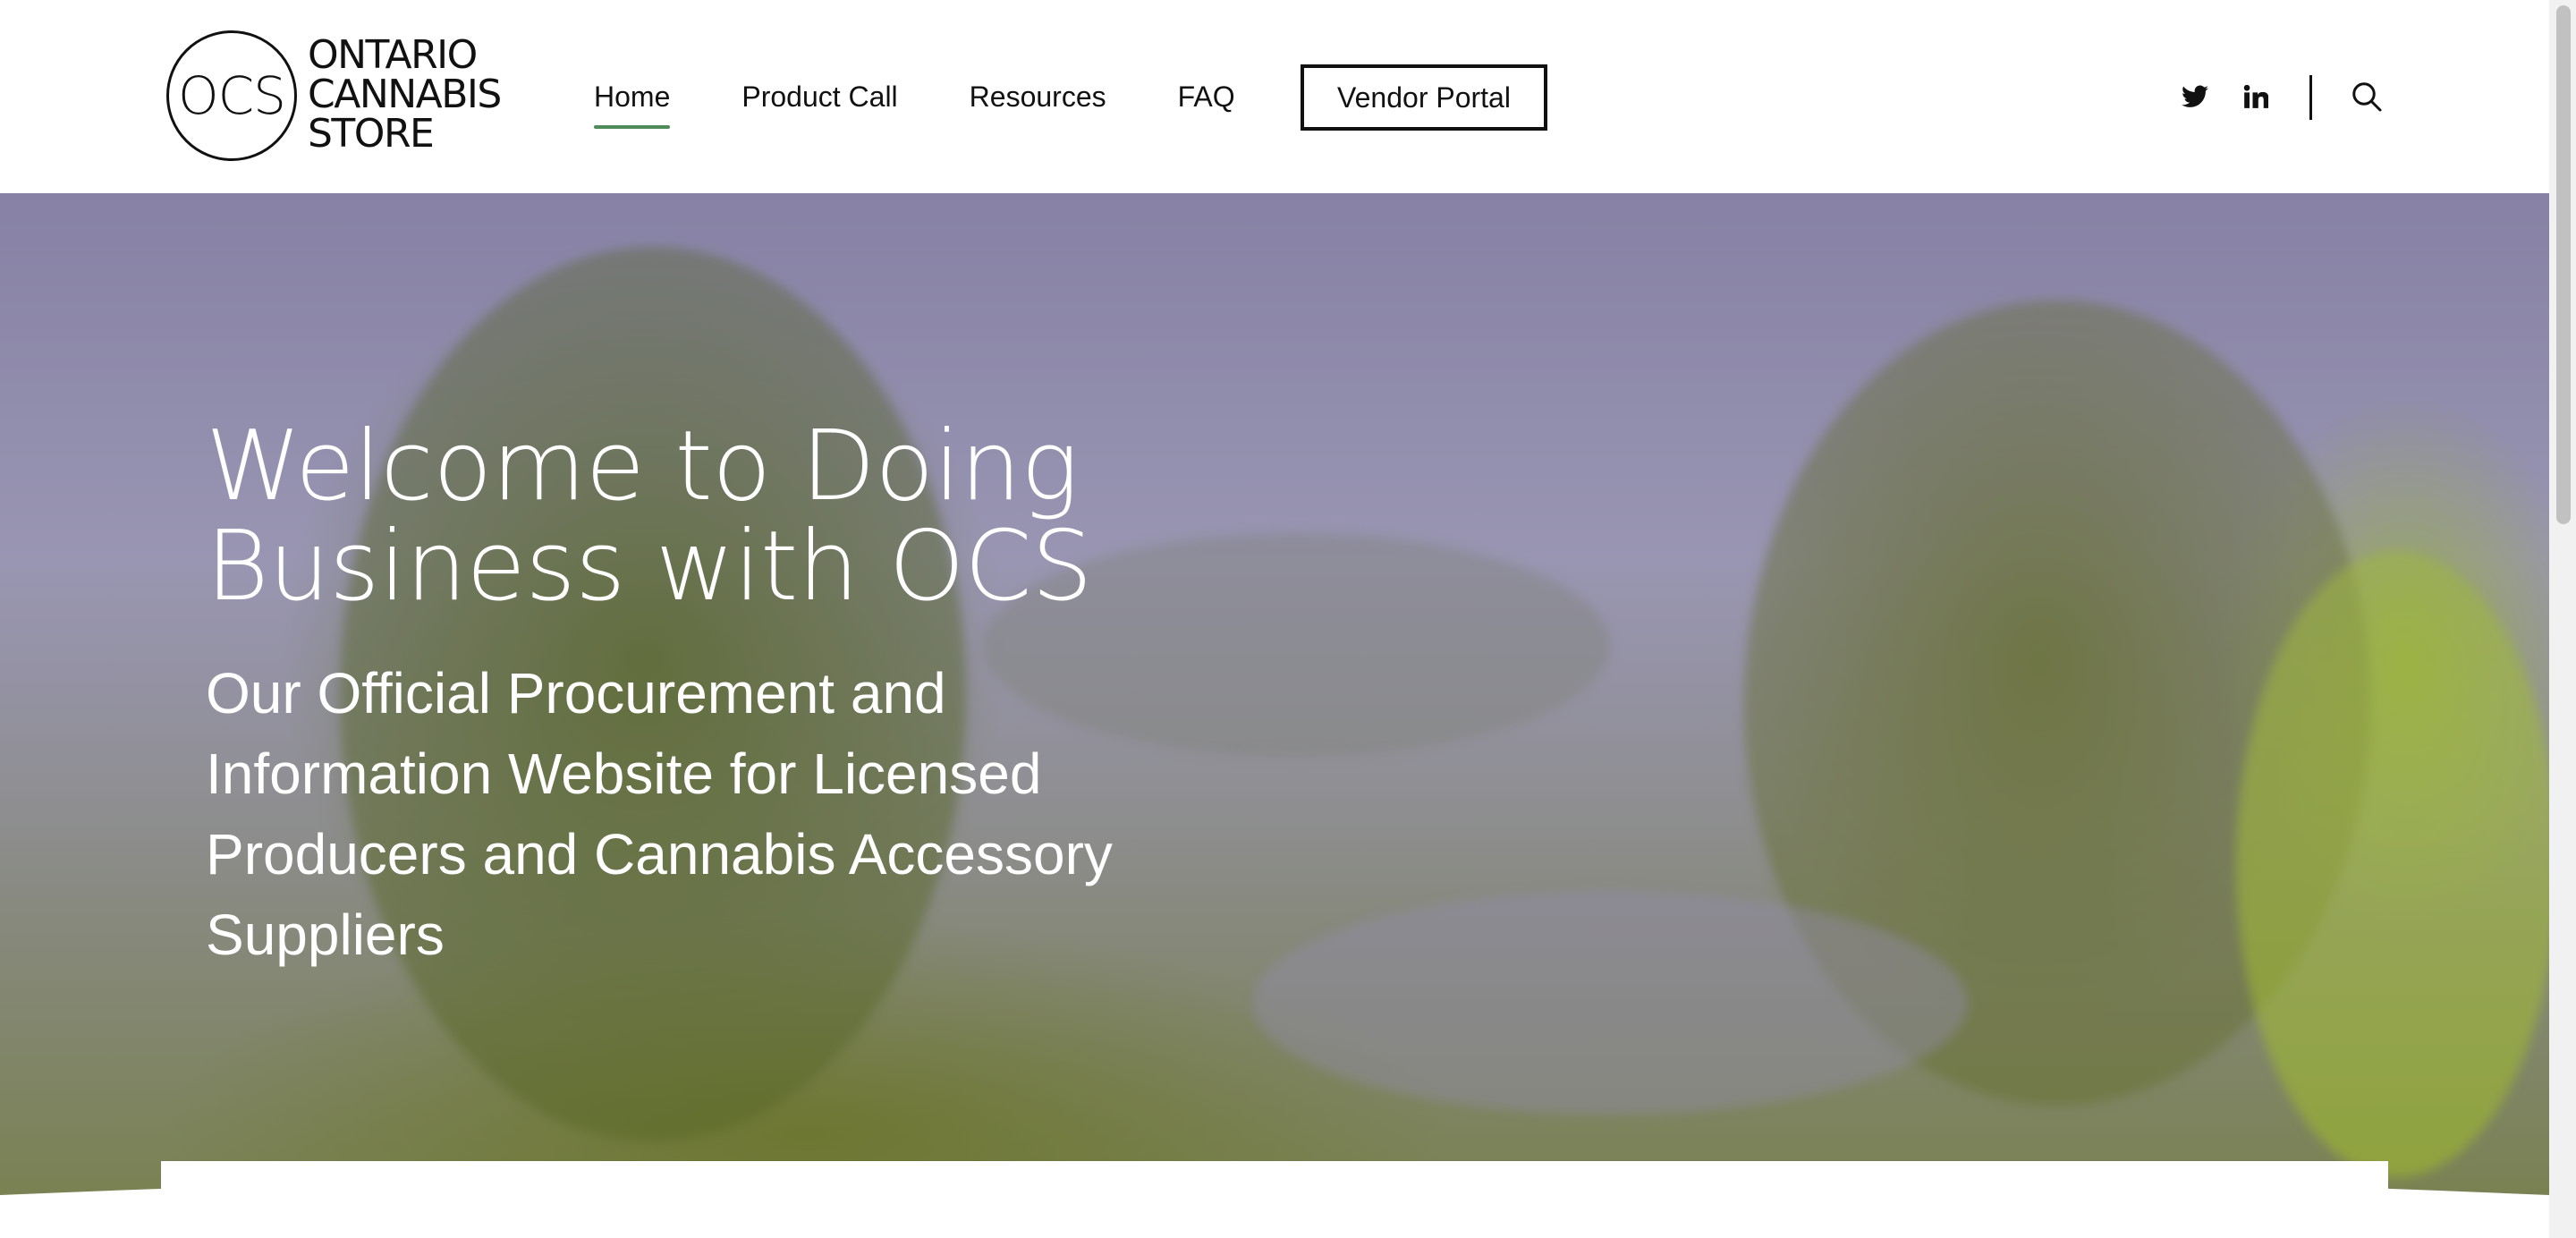 The image size is (2576, 1238). Describe the element at coordinates (2310, 97) in the screenshot. I see `header-divider` at that location.